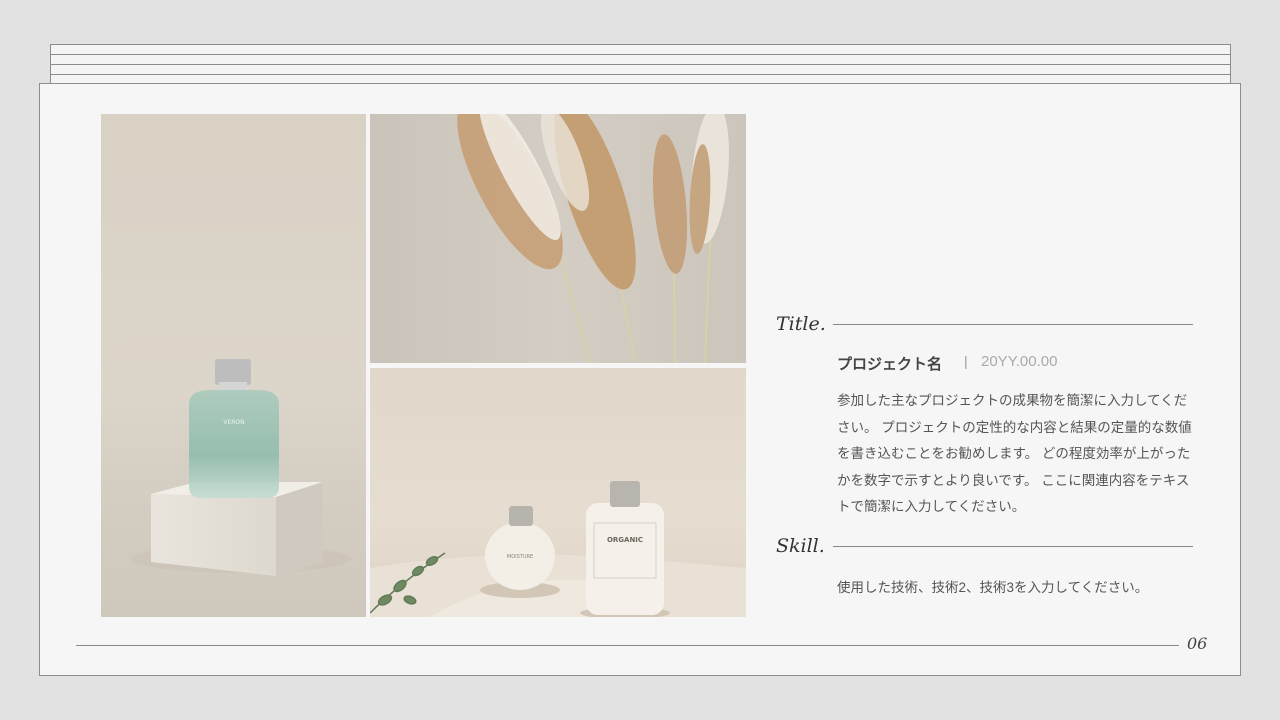  I want to click on title-rule, so click(1013, 324).